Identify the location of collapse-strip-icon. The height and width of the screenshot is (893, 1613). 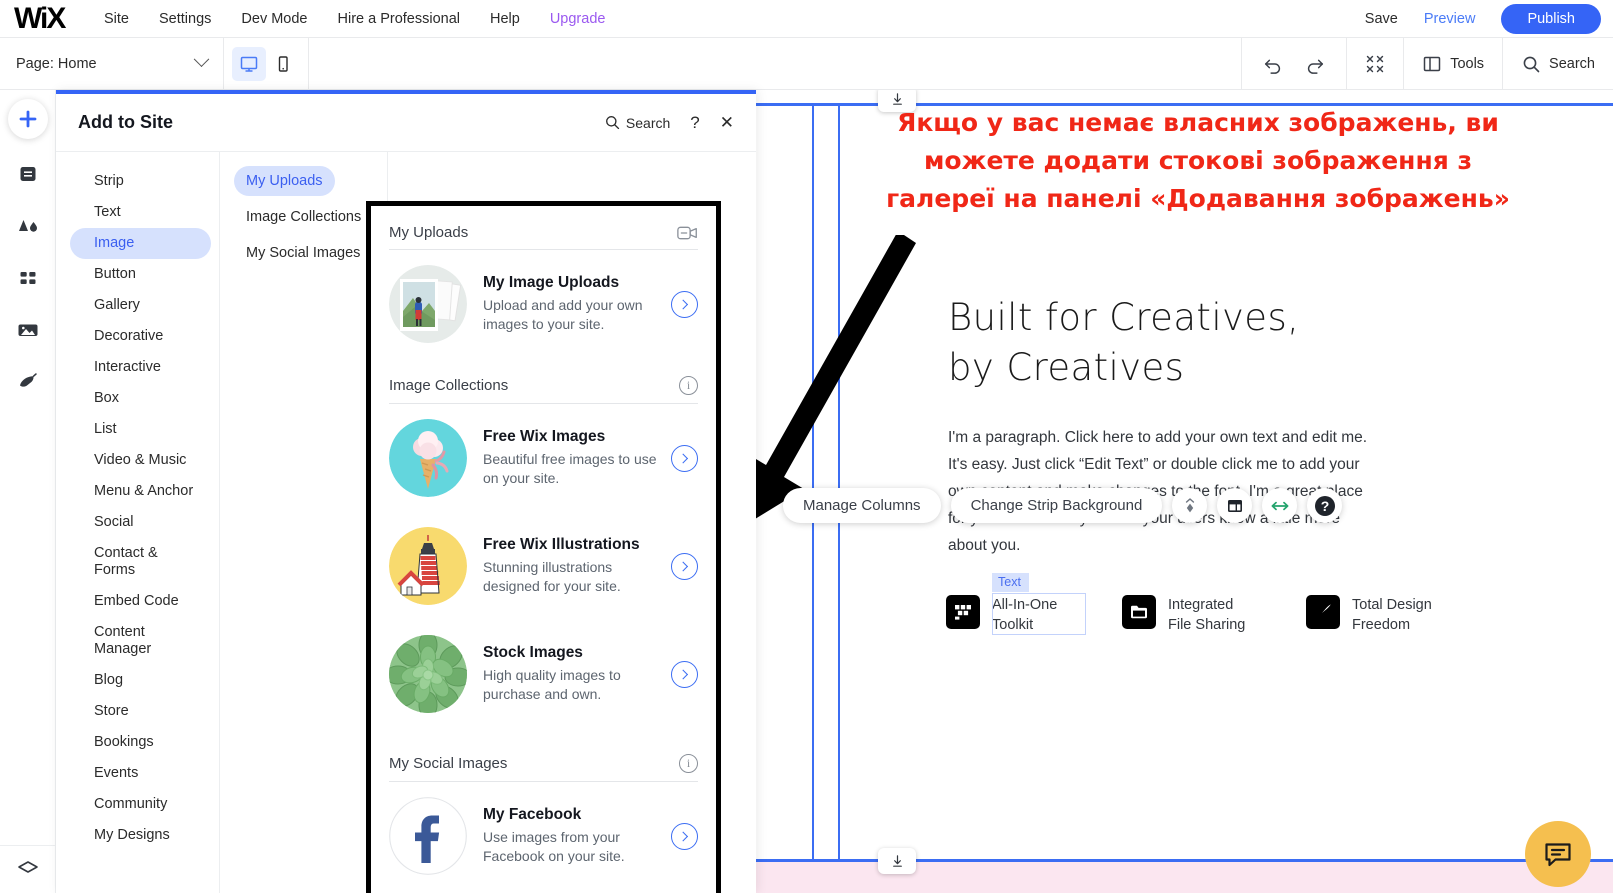
(897, 860).